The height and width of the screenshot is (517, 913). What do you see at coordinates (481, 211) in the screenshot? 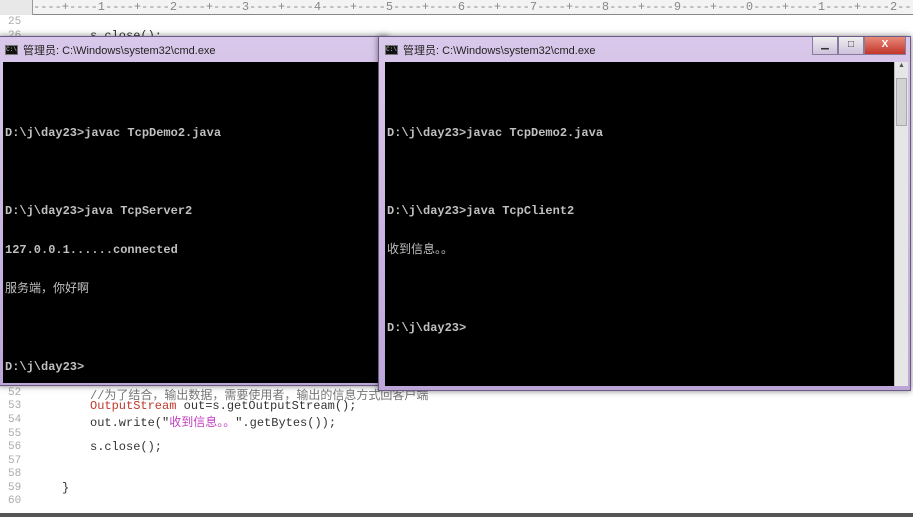
I see `console-line: D:\j\day23>java TcpClient2` at bounding box center [481, 211].